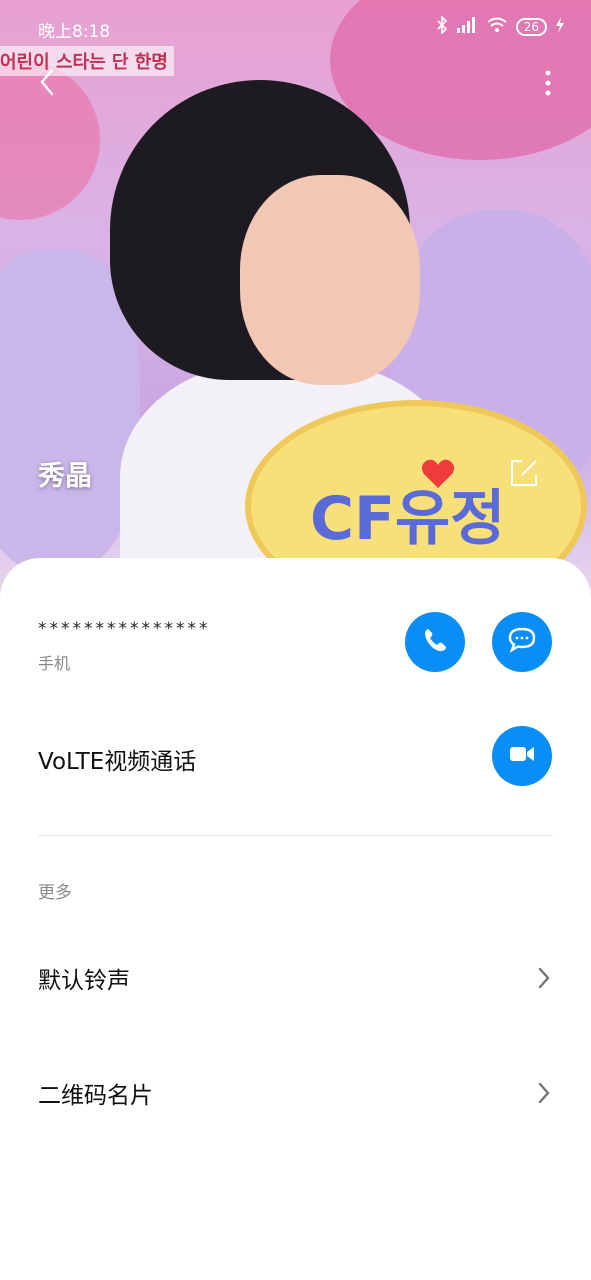 The height and width of the screenshot is (1280, 591). Describe the element at coordinates (49, 82) in the screenshot. I see `back-icon` at that location.